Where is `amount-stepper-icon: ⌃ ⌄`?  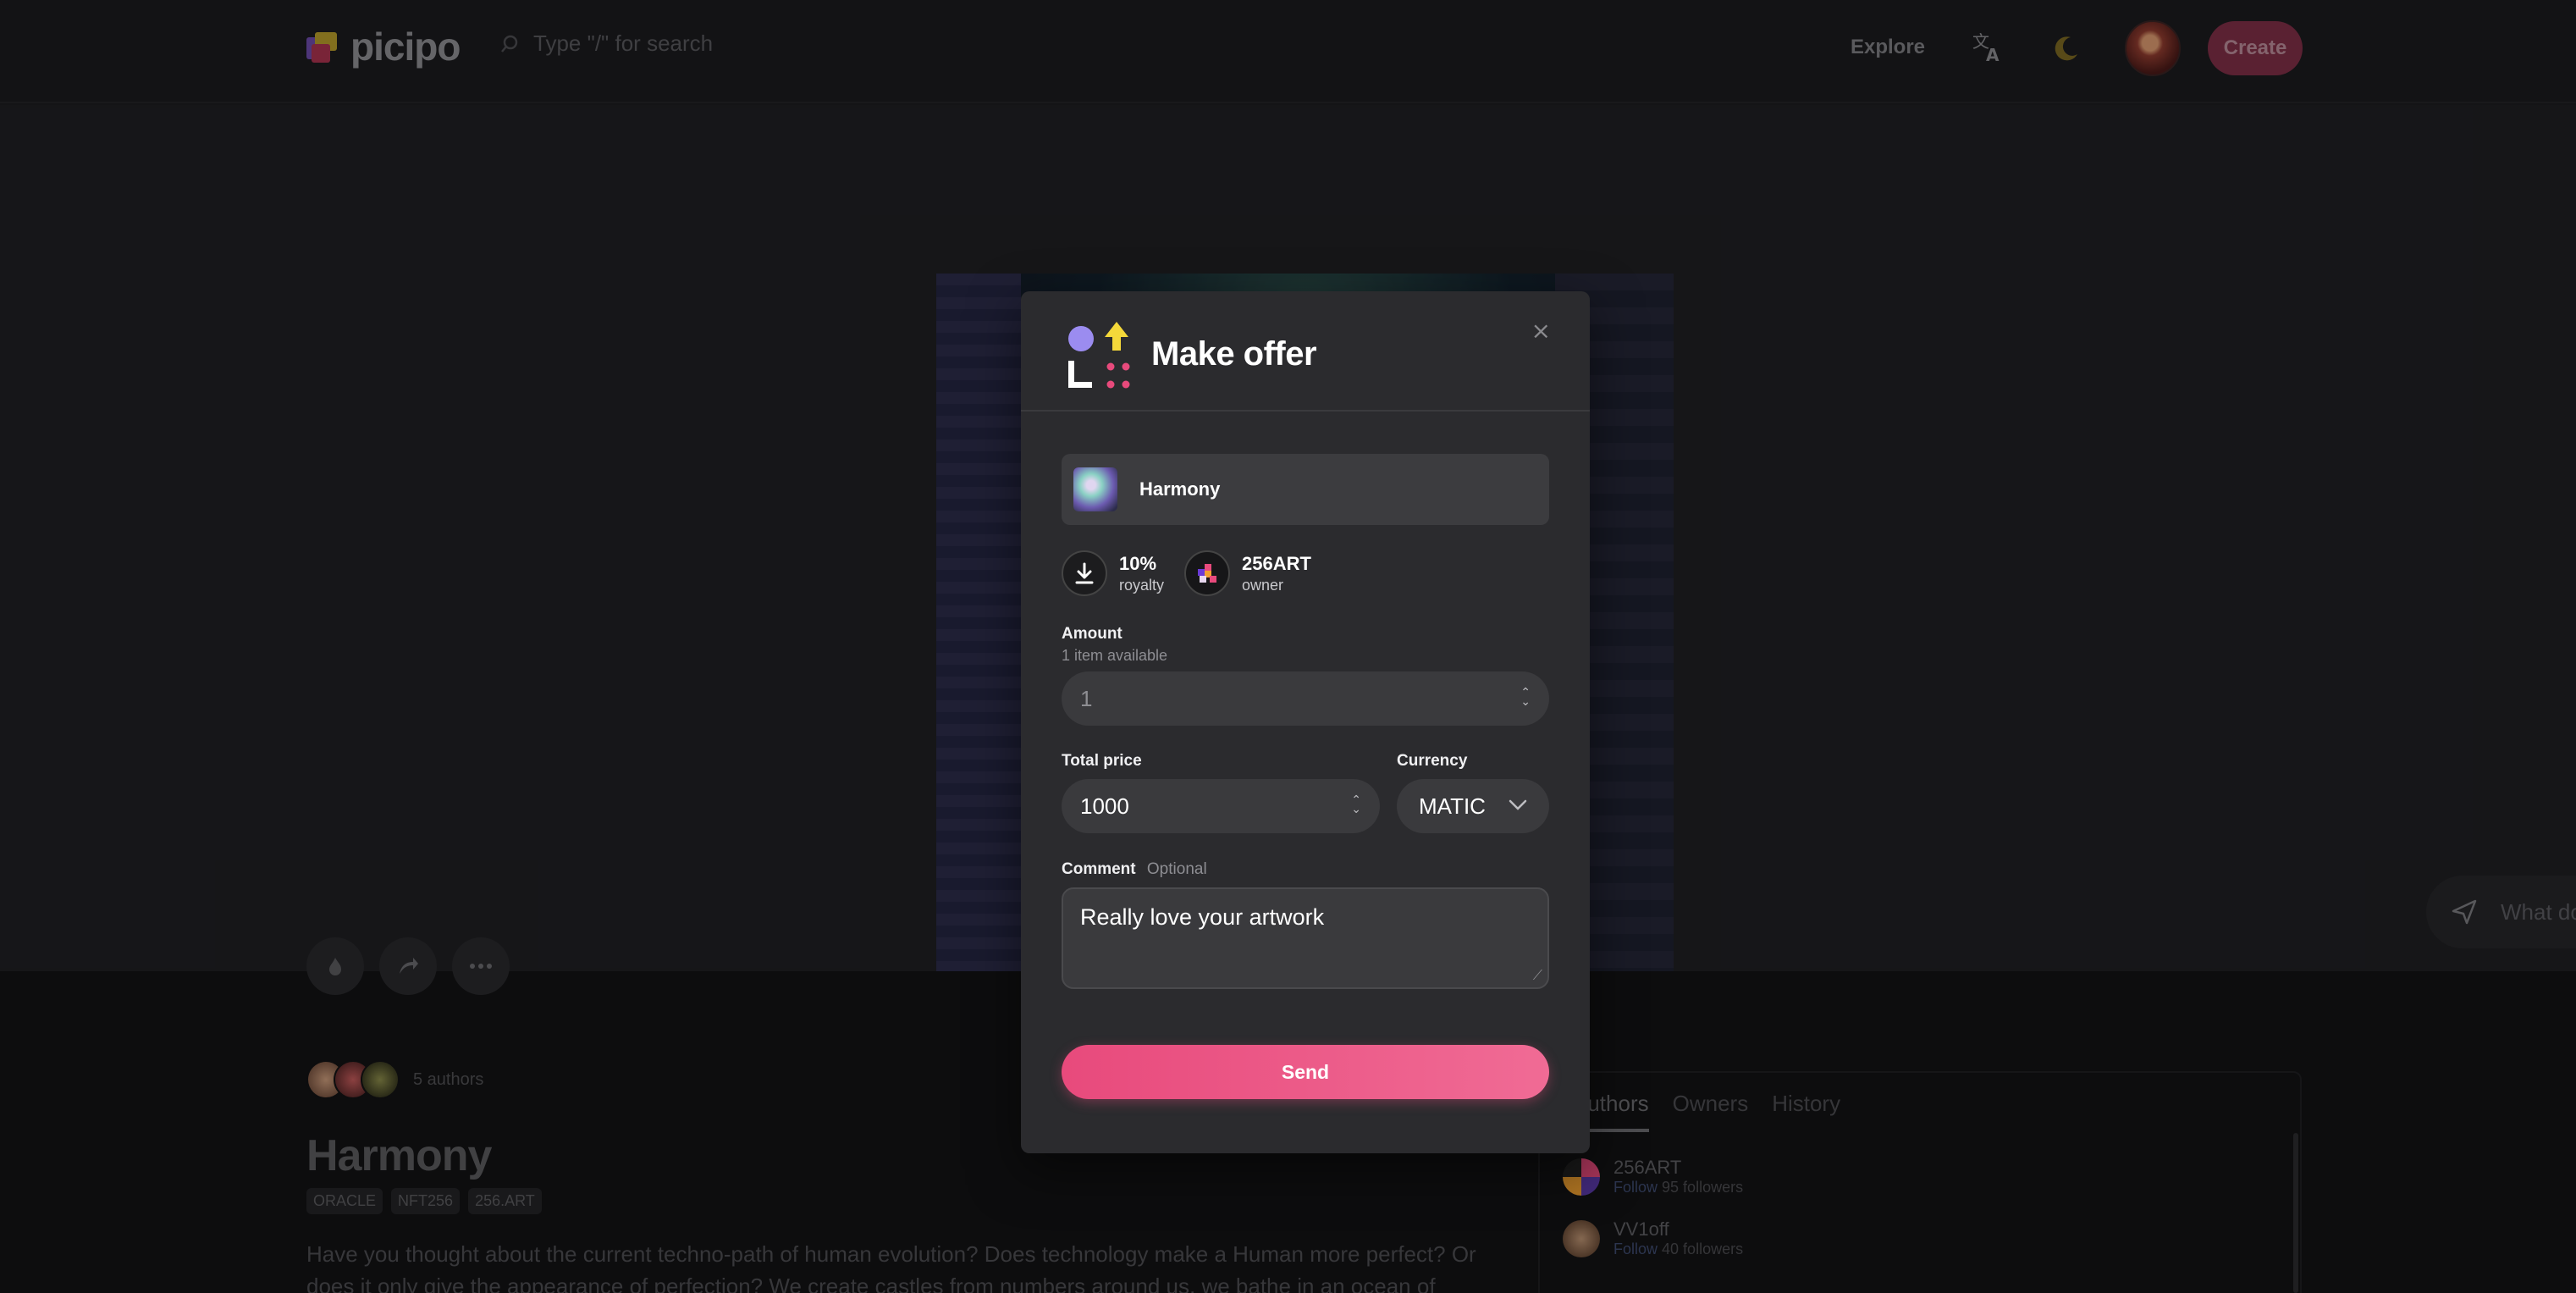
amount-stepper-icon: ⌃ ⌄ is located at coordinates (1525, 698).